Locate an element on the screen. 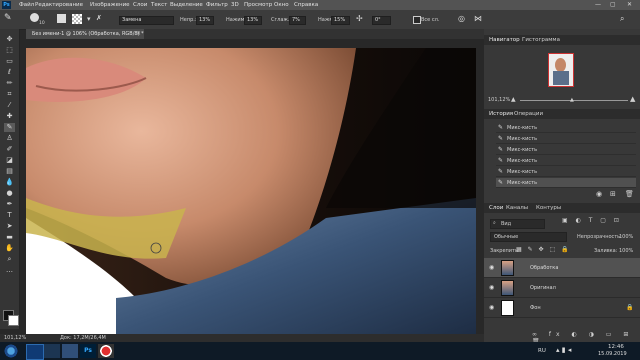 Image resolution: width=640 pixels, height=360 pixels. snapshot-icon: ◉ is located at coordinates (599, 194).